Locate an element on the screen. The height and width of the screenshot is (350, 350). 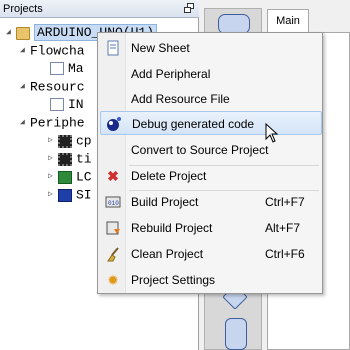
menu-item-delete-project: ✖ Delete Project is located at coordinates (211, 176).